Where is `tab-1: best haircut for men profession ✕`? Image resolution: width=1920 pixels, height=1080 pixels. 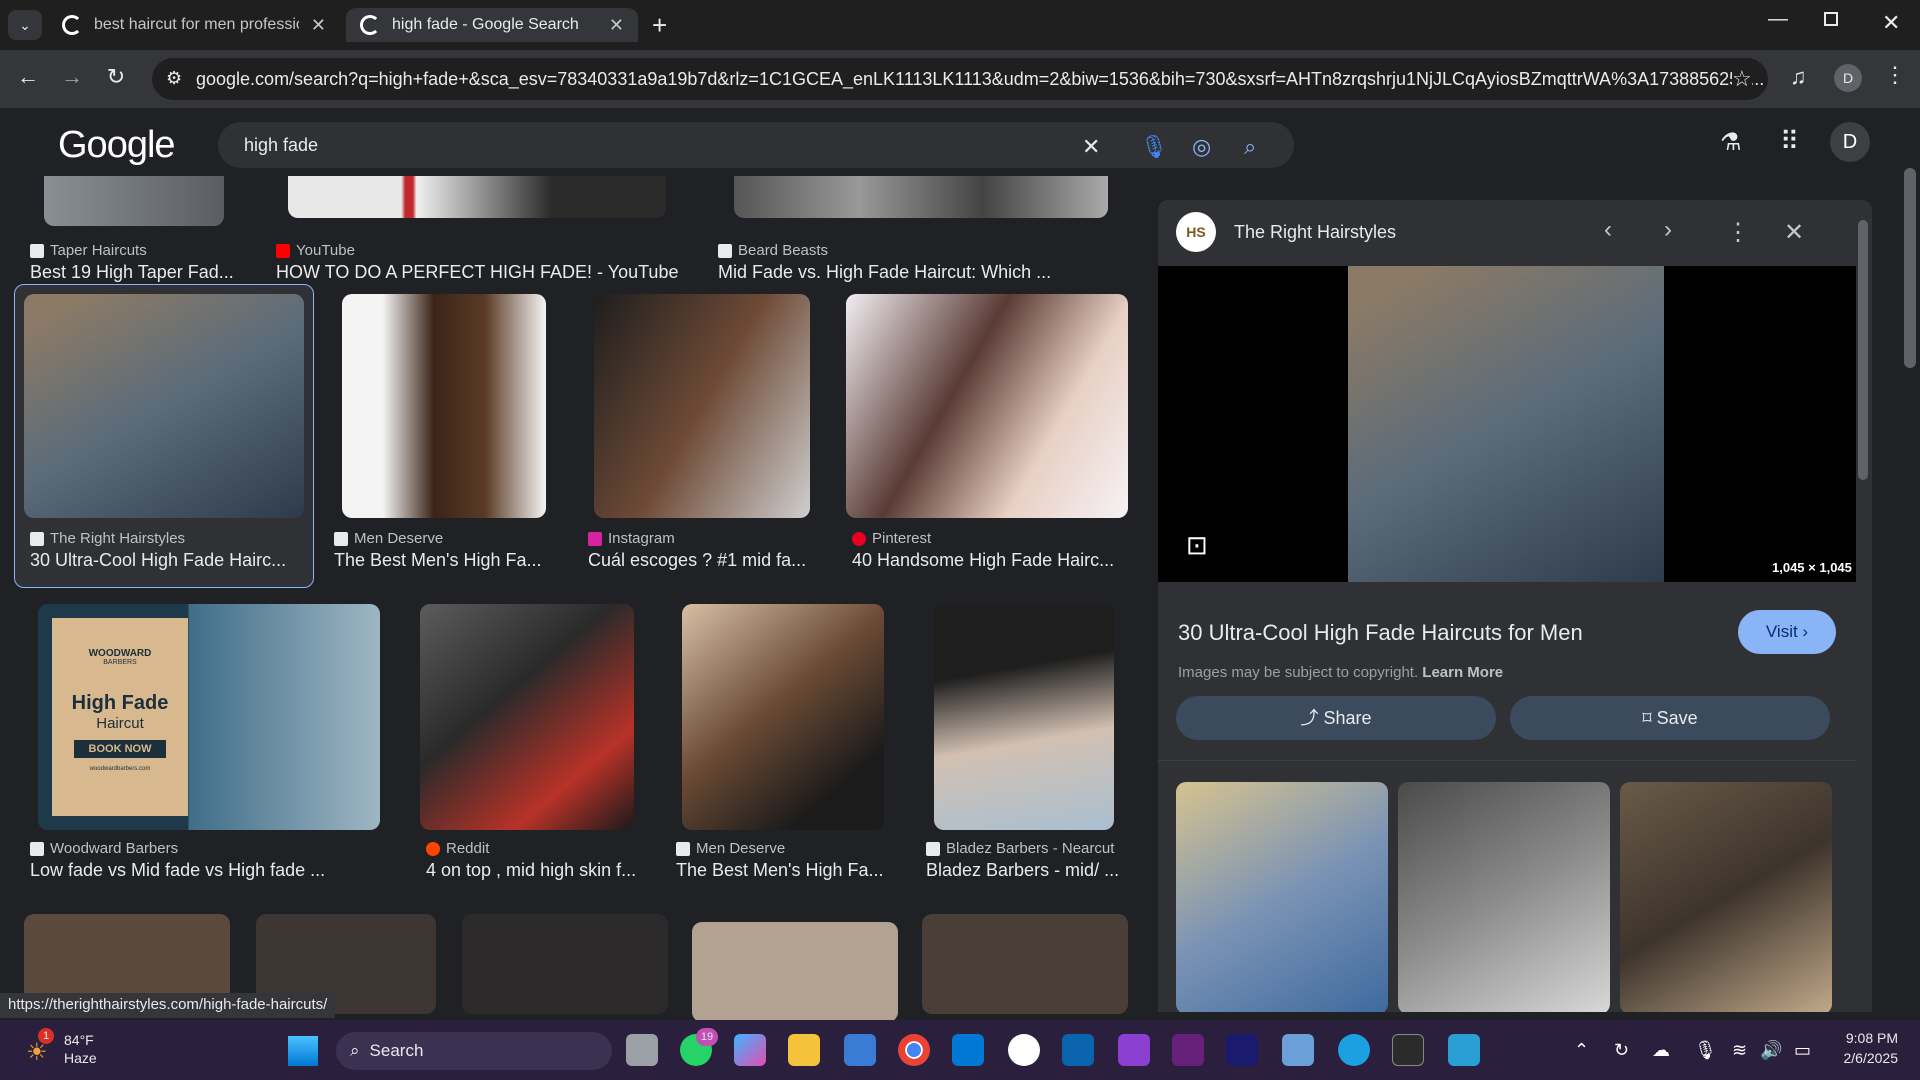
tab-1: best haircut for men profession ✕ is located at coordinates (194, 25).